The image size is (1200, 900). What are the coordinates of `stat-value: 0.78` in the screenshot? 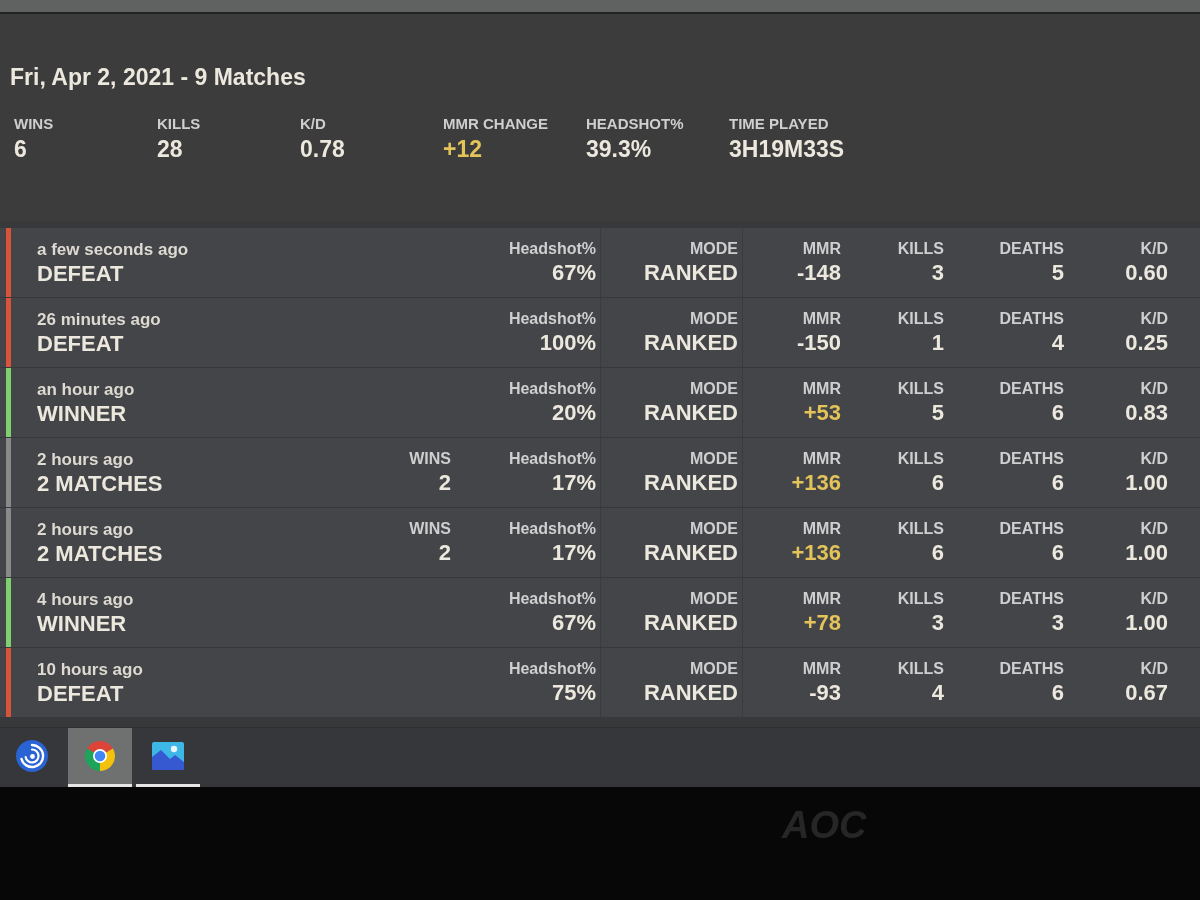 It's located at (322, 149).